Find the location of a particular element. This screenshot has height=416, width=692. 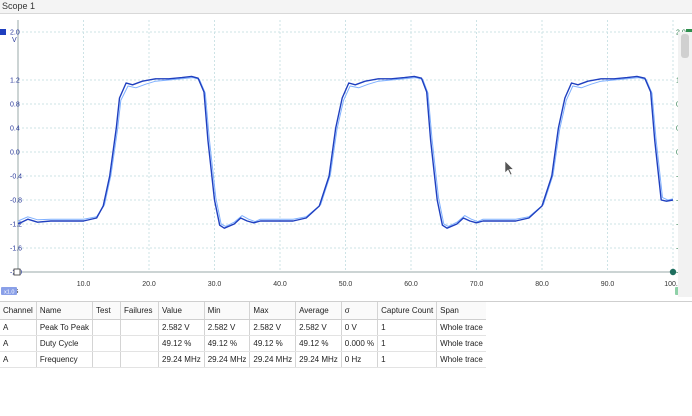

column-header: Channel is located at coordinates (18, 311).